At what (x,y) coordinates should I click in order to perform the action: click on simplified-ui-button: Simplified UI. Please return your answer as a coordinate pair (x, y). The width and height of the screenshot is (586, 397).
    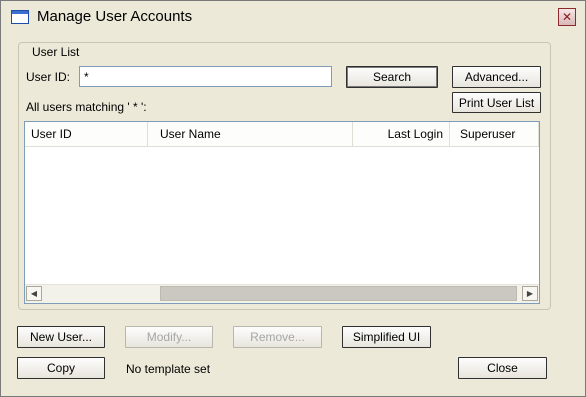
    Looking at the image, I should click on (386, 337).